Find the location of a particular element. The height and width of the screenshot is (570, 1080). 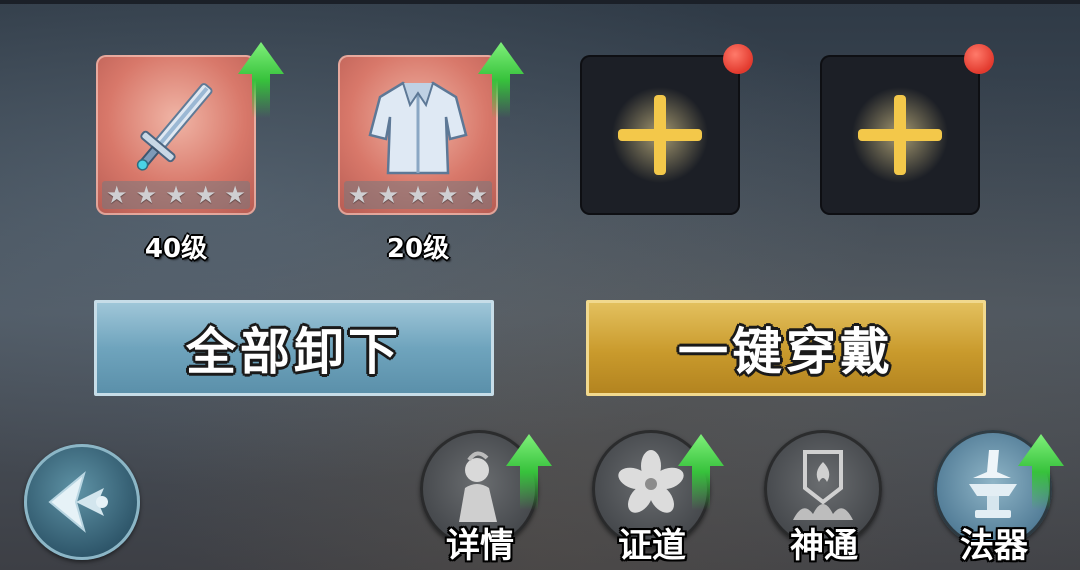

tab-label: 神通 is located at coordinates (824, 546).